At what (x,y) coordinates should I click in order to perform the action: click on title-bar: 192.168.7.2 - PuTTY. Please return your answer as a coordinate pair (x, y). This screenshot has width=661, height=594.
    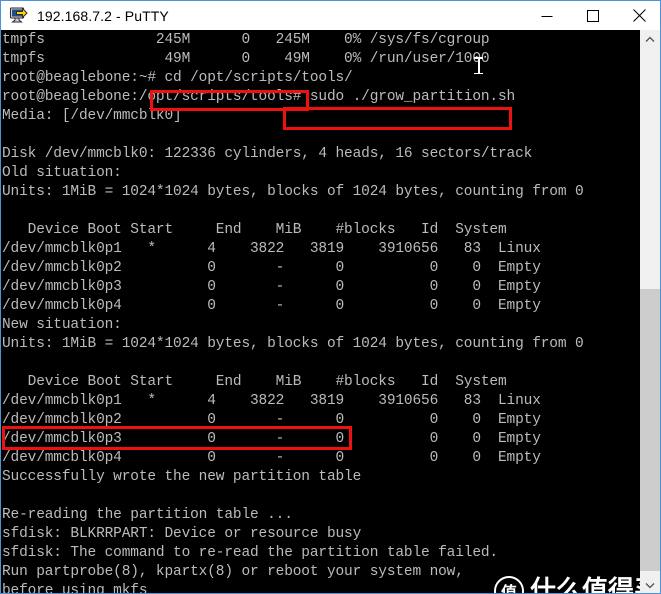
    Looking at the image, I should click on (330, 15).